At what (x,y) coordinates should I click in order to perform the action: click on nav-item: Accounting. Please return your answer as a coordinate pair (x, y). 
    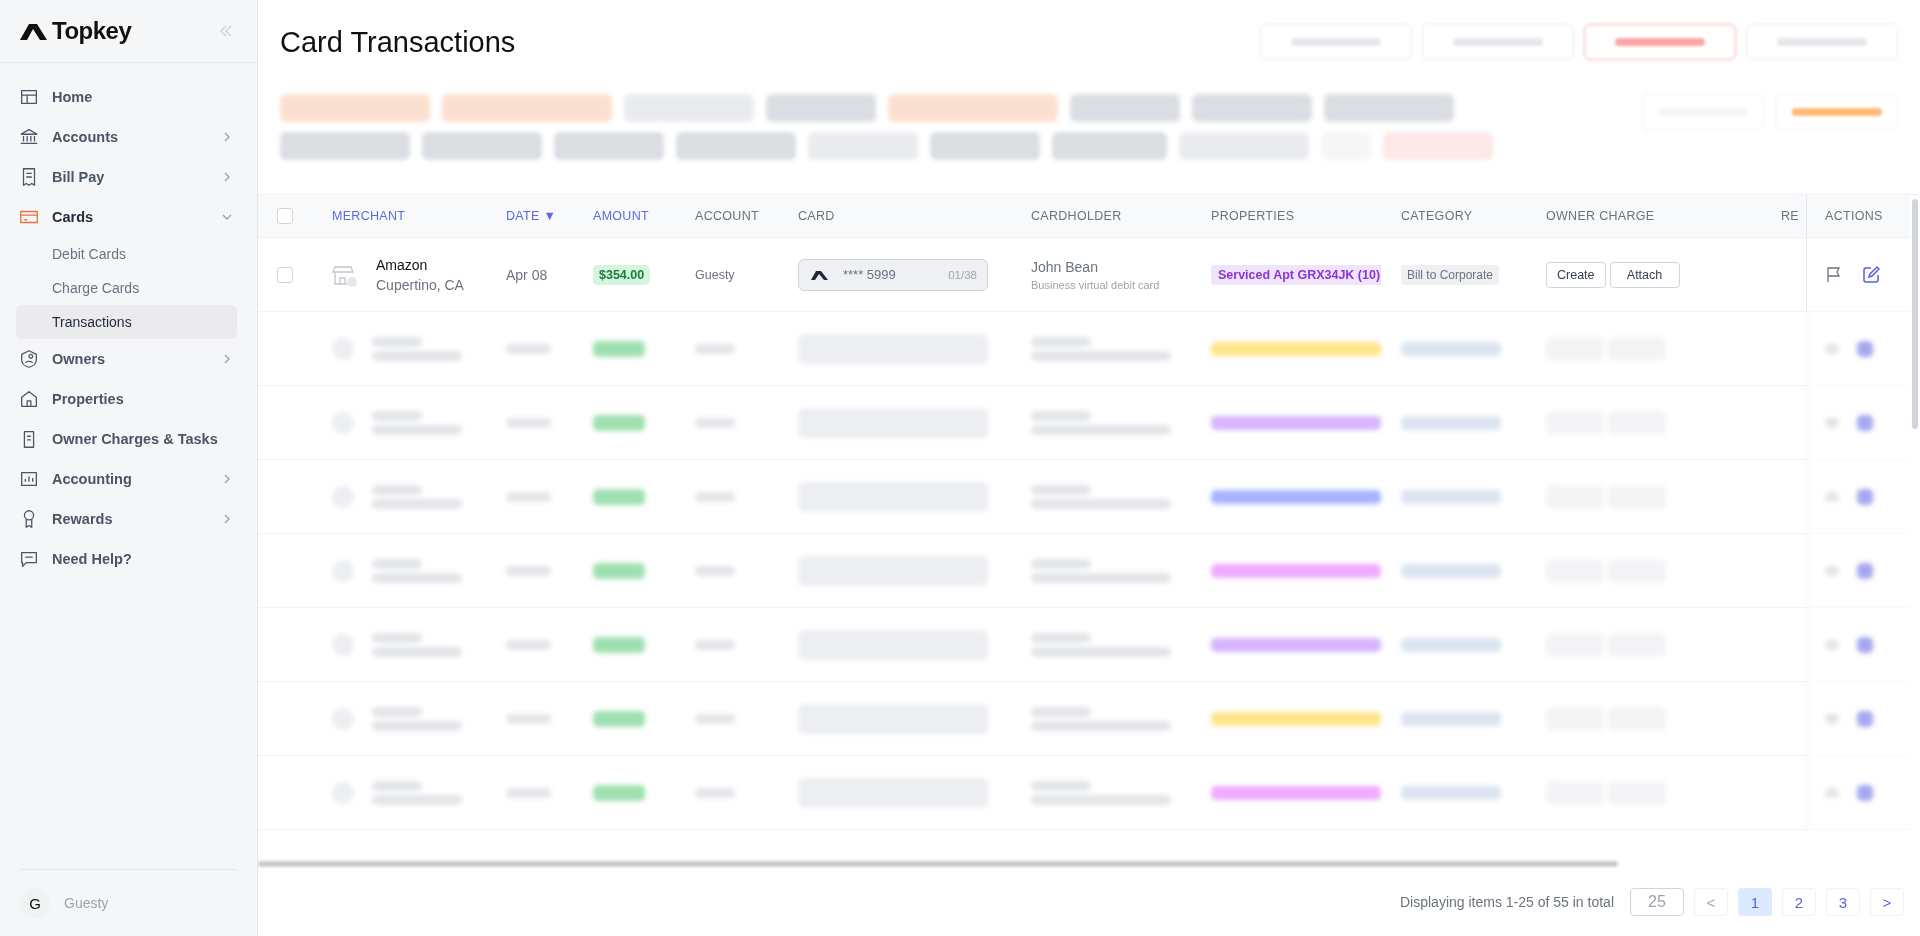
    Looking at the image, I should click on (126, 479).